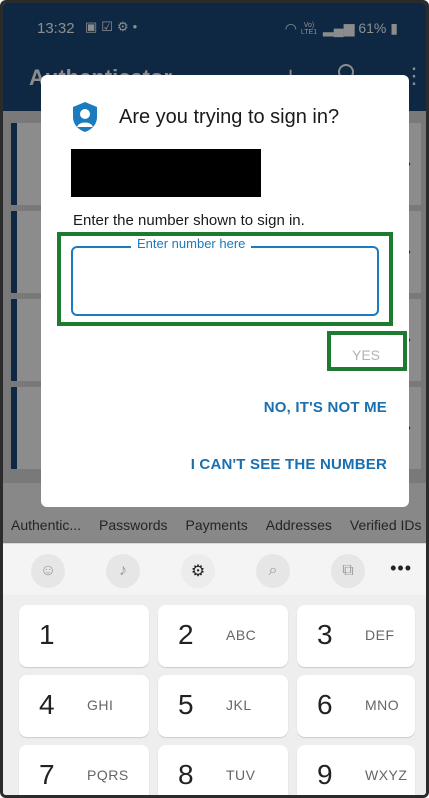 This screenshot has width=429, height=798. Describe the element at coordinates (198, 571) in the screenshot. I see `settings-icon: ⚙` at that location.